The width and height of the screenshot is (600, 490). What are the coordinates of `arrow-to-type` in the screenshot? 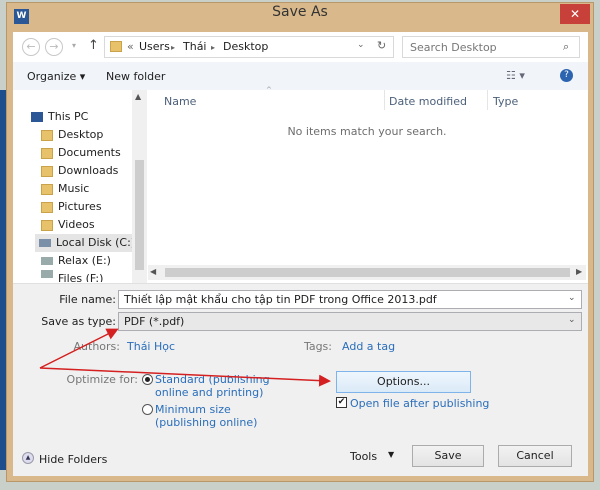 It's located at (79, 348).